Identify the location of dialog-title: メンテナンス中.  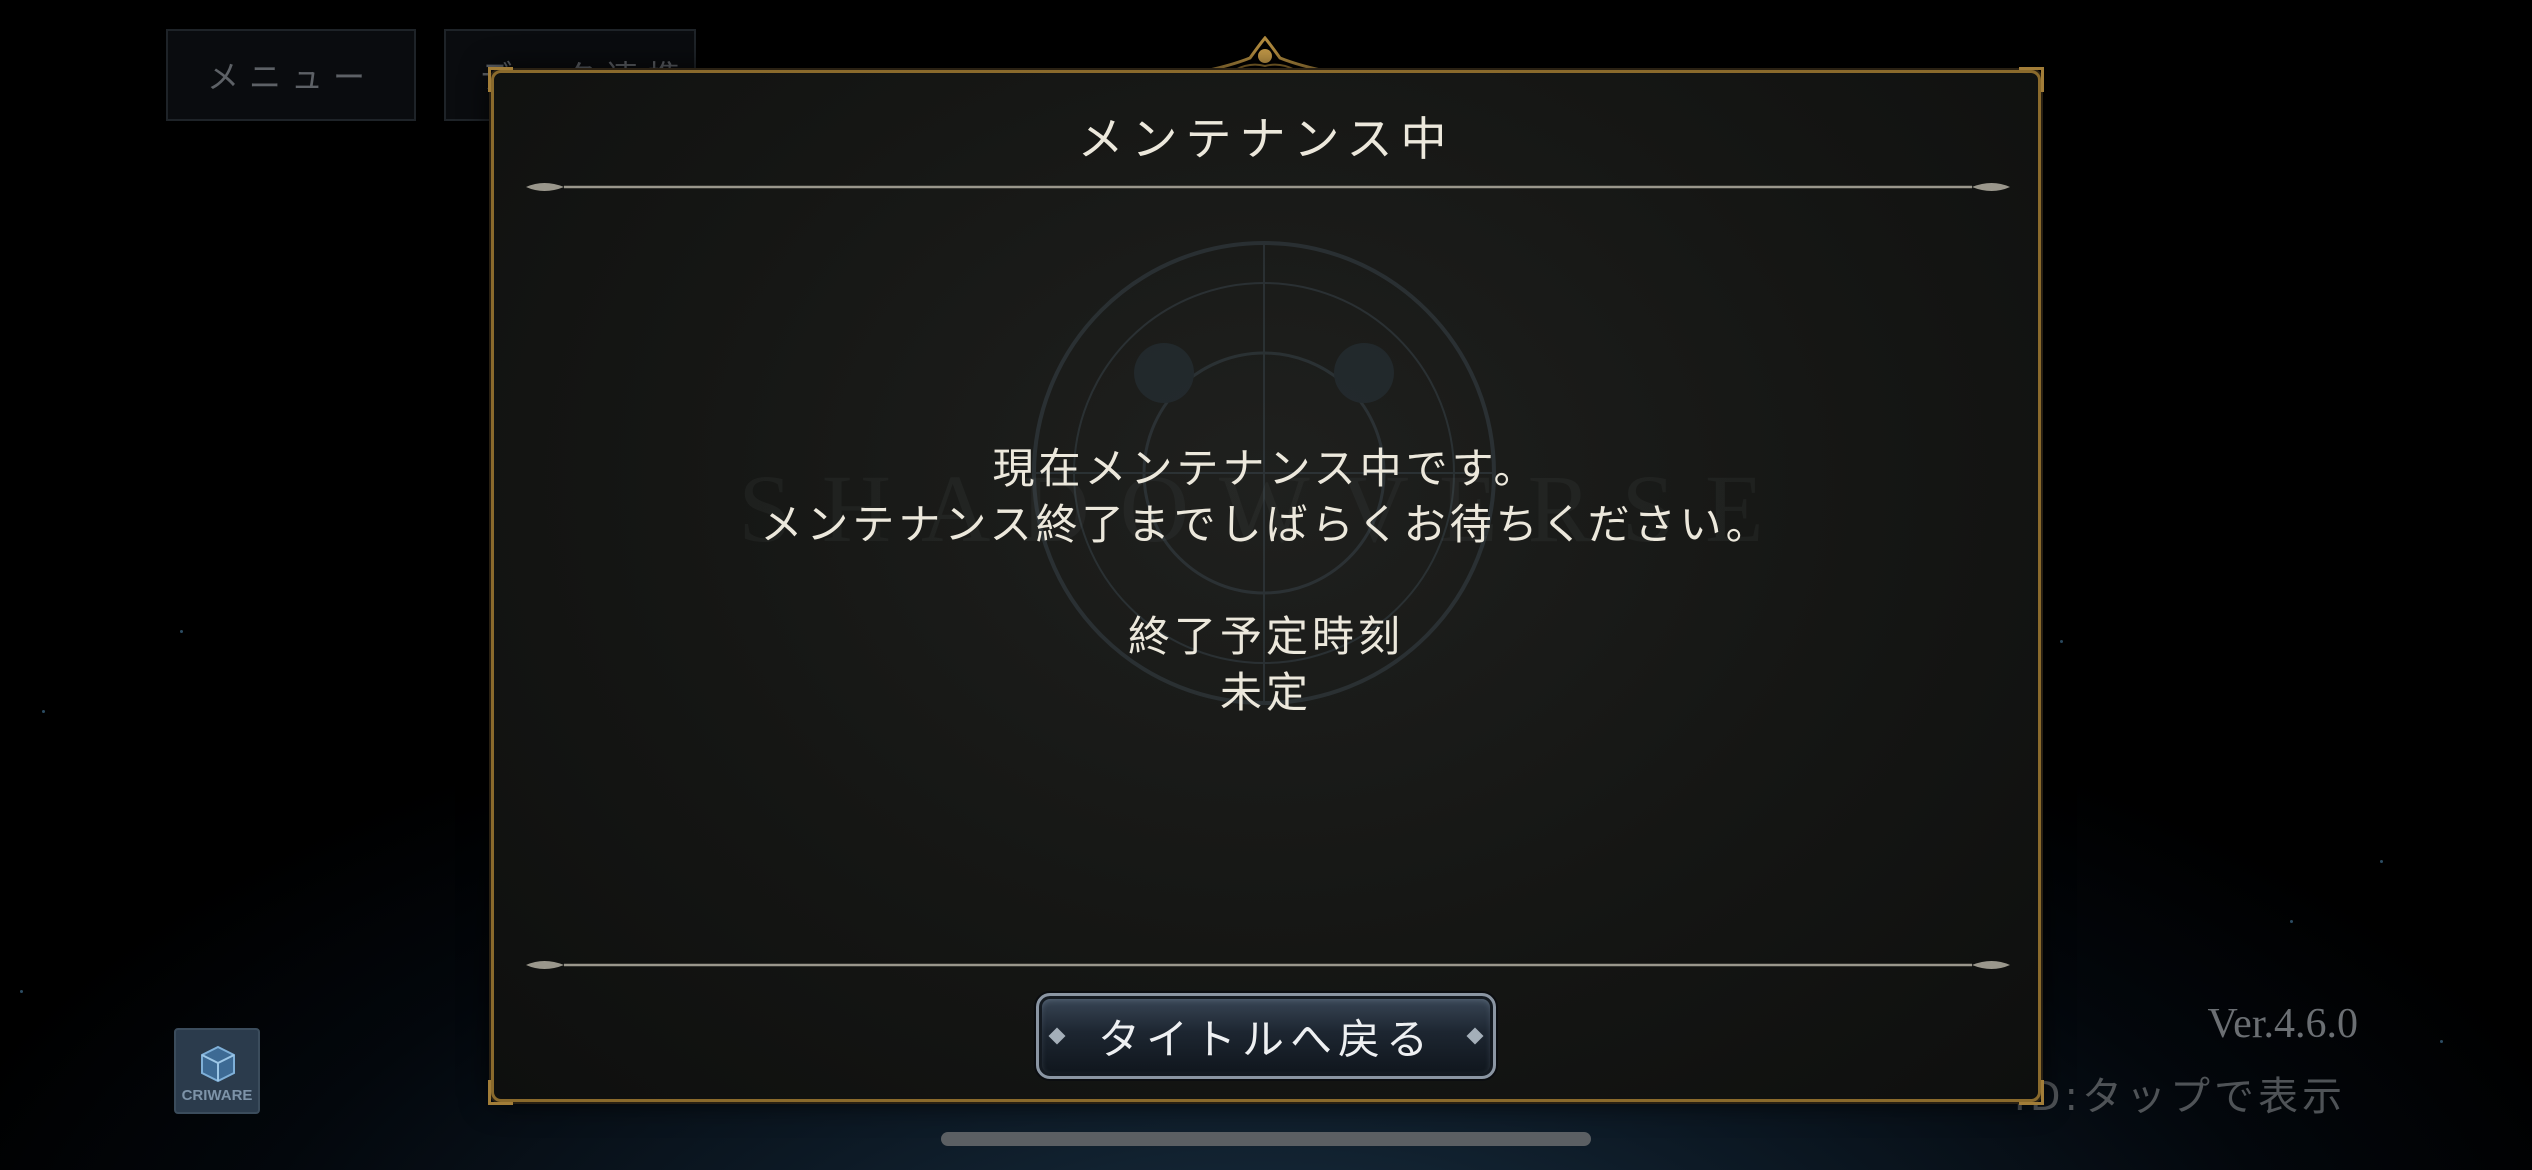
(1266, 139).